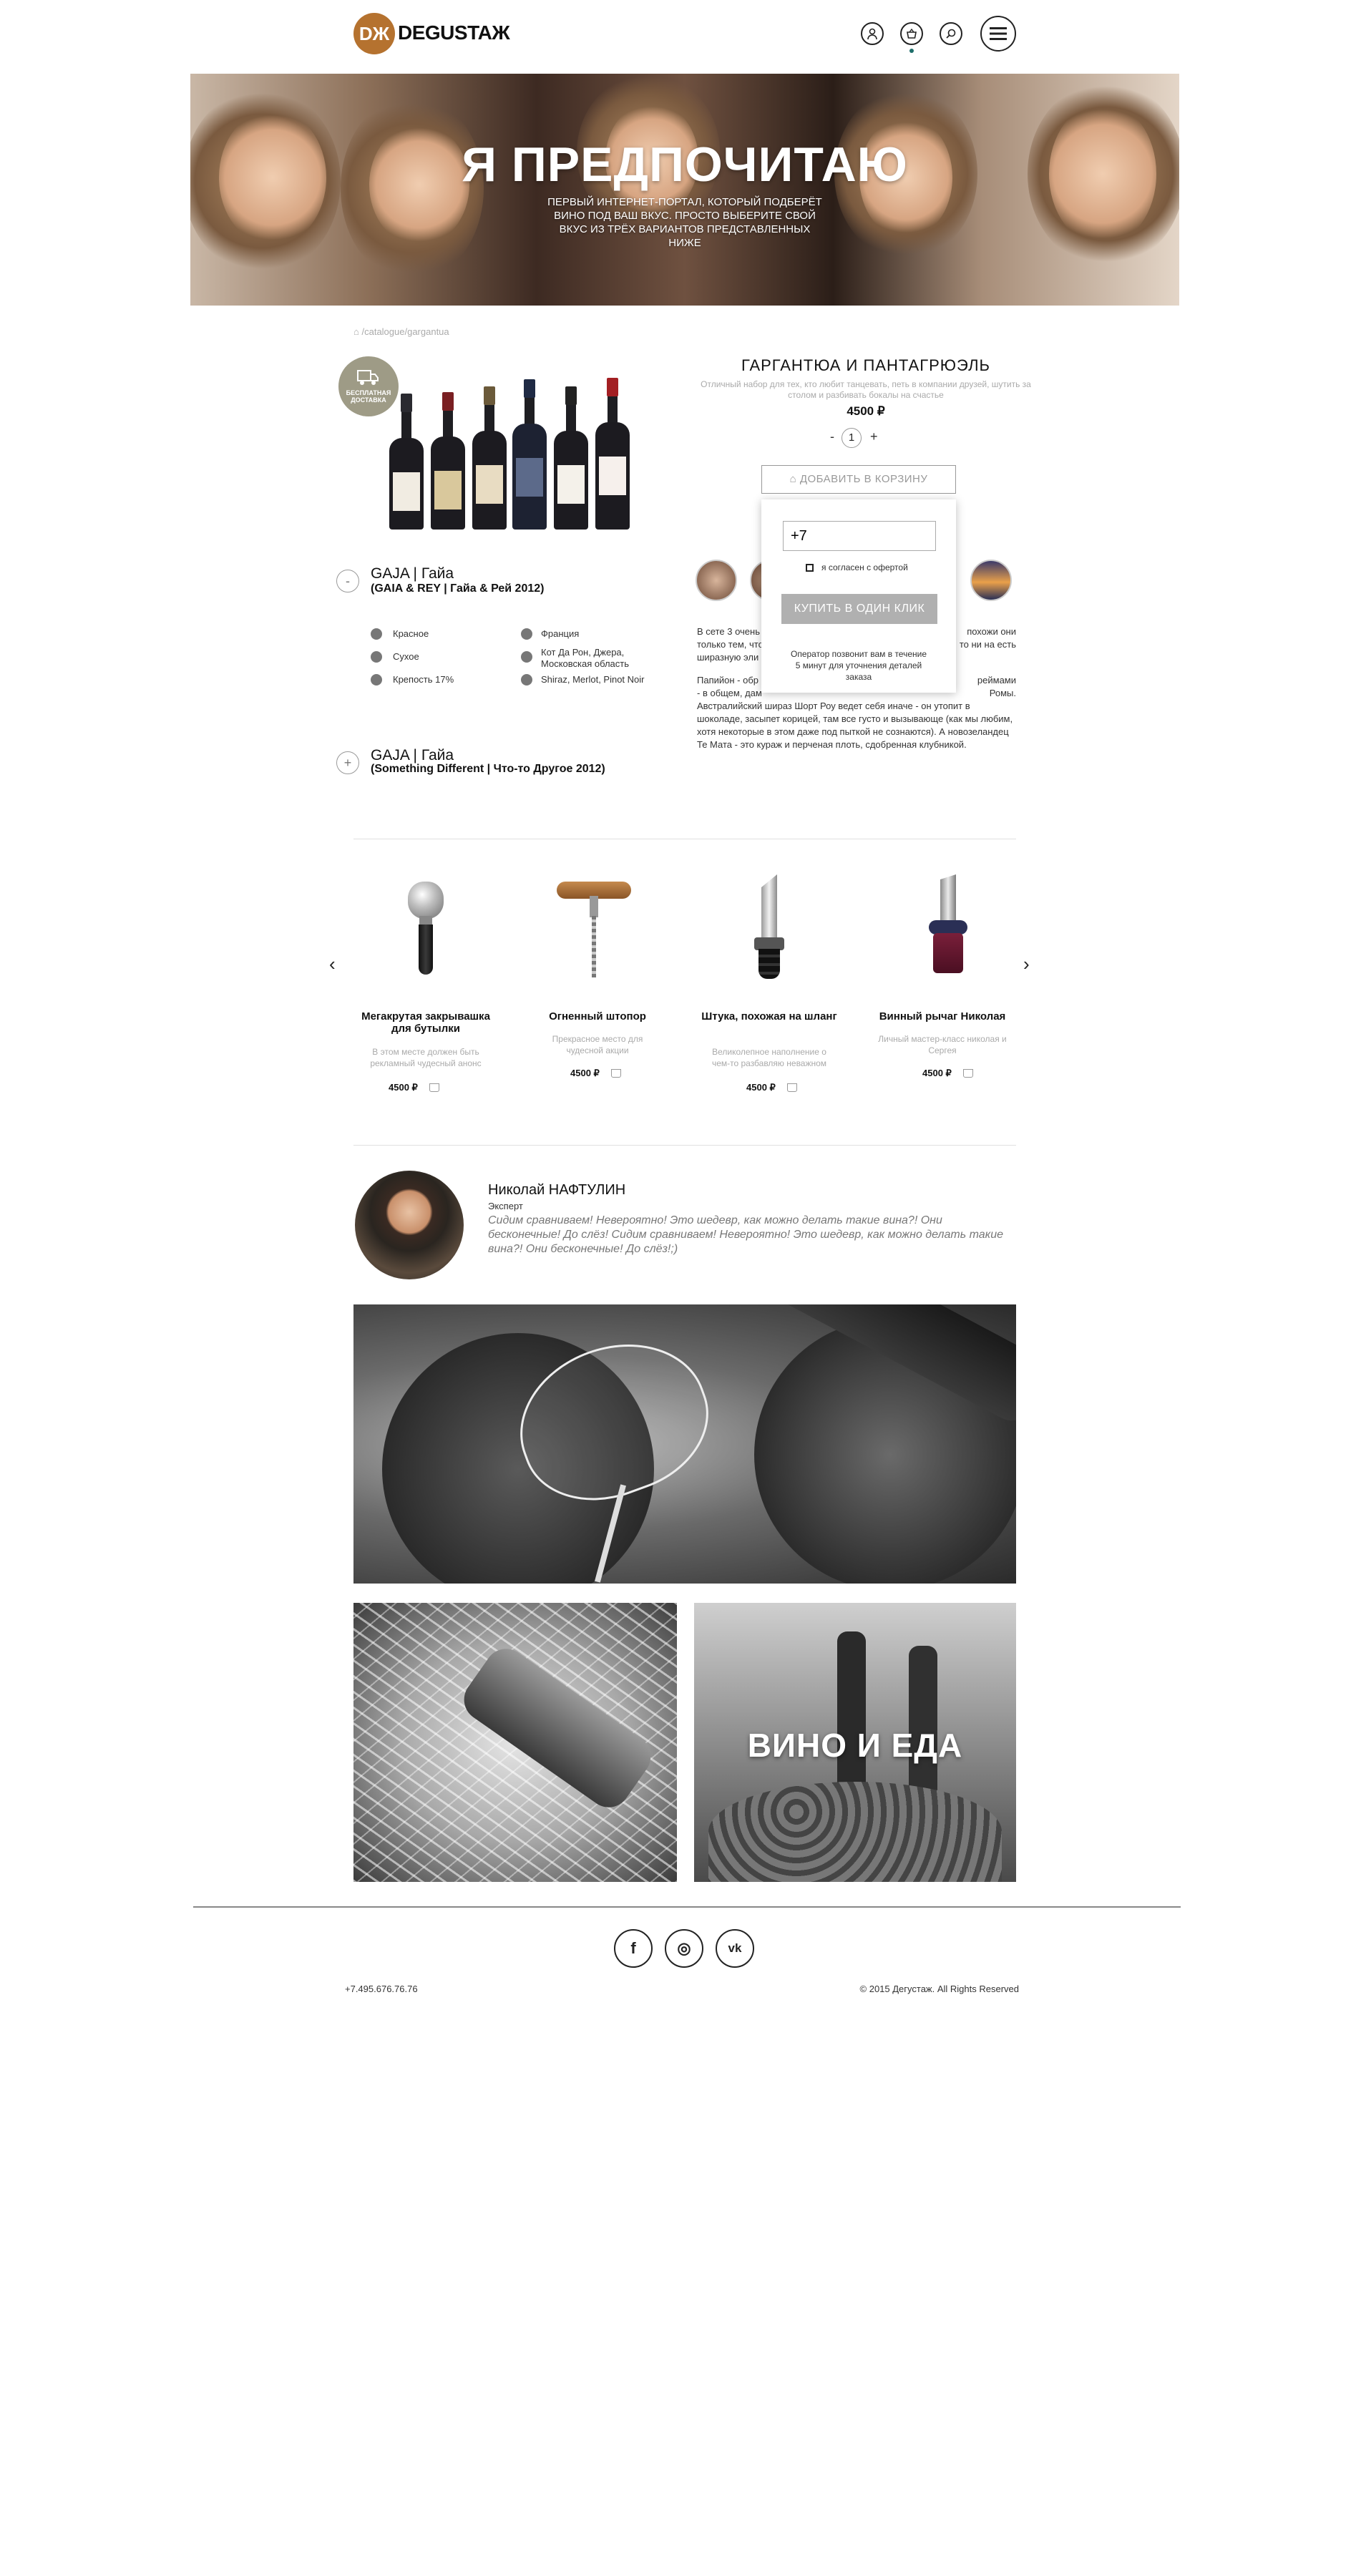 The height and width of the screenshot is (2576, 1361). What do you see at coordinates (505, 1206) in the screenshot?
I see `expert-role: Эксперт` at bounding box center [505, 1206].